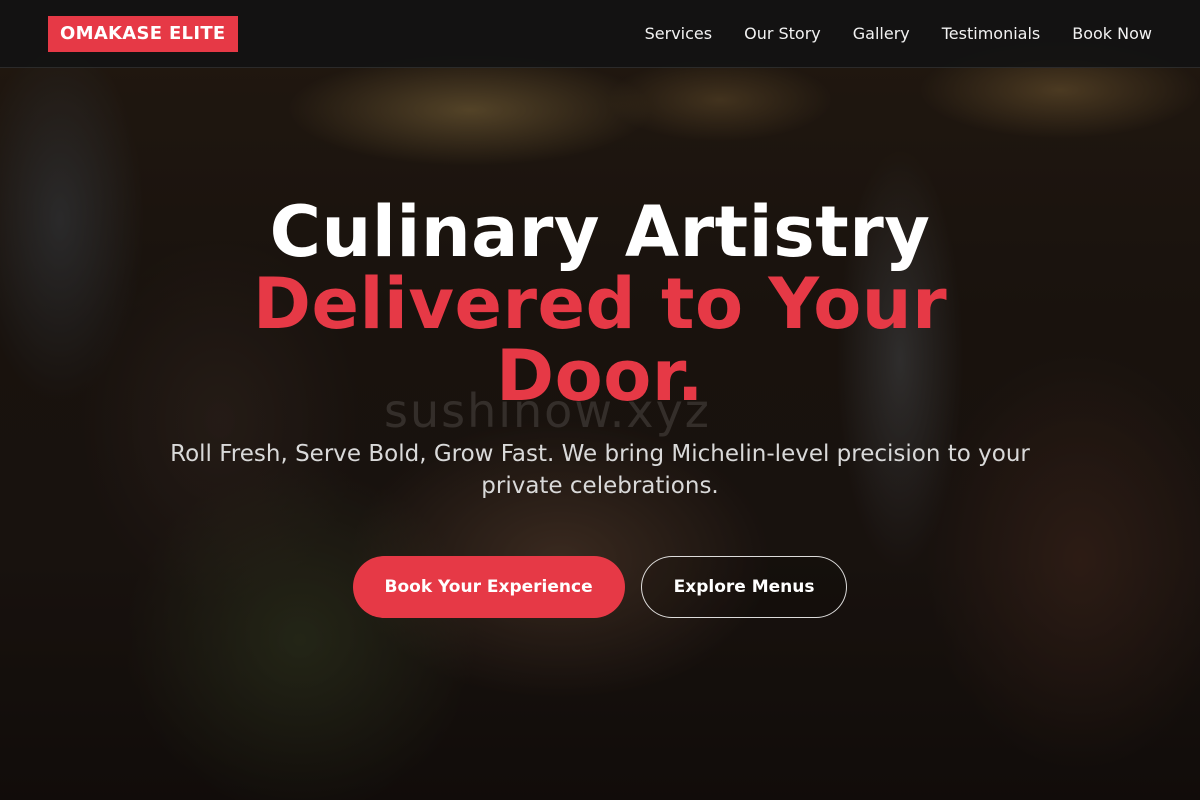 Image resolution: width=1200 pixels, height=800 pixels. I want to click on nav-link-gallery: Gallery, so click(881, 33).